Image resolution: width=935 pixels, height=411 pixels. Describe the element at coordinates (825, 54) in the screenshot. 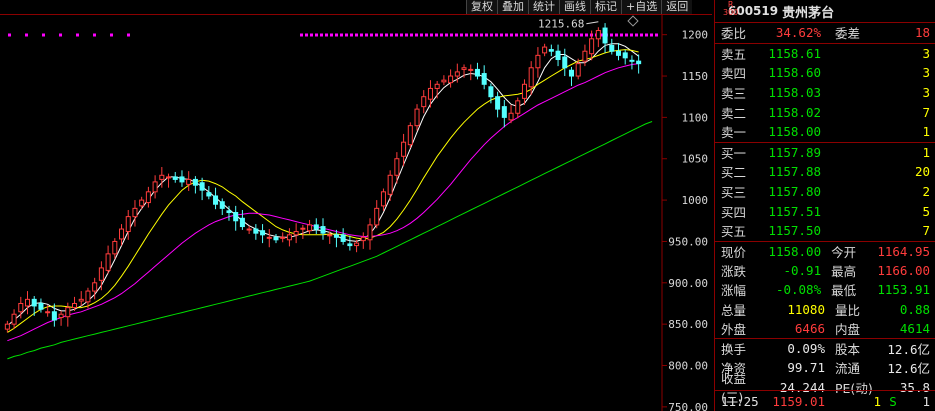

I see `book-row: 卖五 1158.61 3` at that location.